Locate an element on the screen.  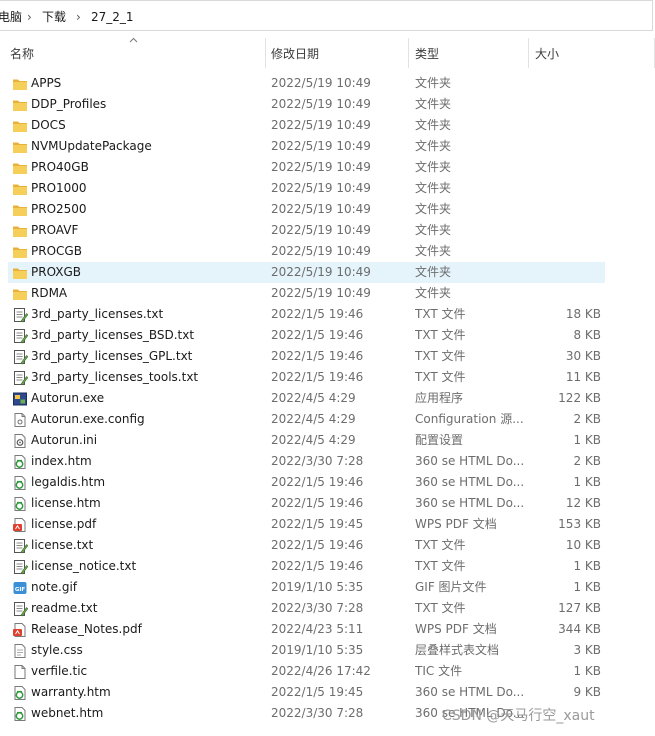
file-type: WPS PDF 文档 is located at coordinates (456, 524).